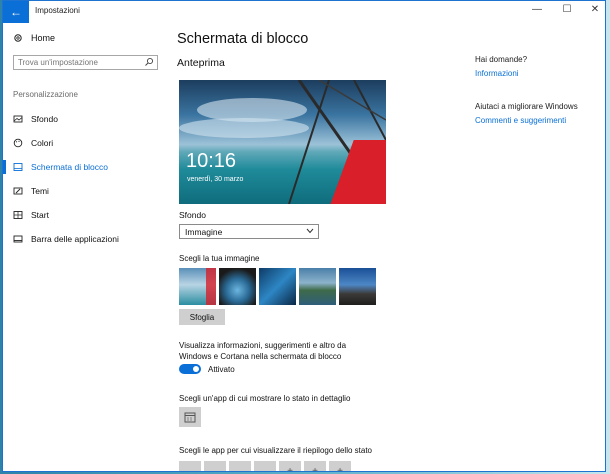 This screenshot has width=610, height=474. What do you see at coordinates (497, 73) in the screenshot?
I see `info-link: Informazioni` at bounding box center [497, 73].